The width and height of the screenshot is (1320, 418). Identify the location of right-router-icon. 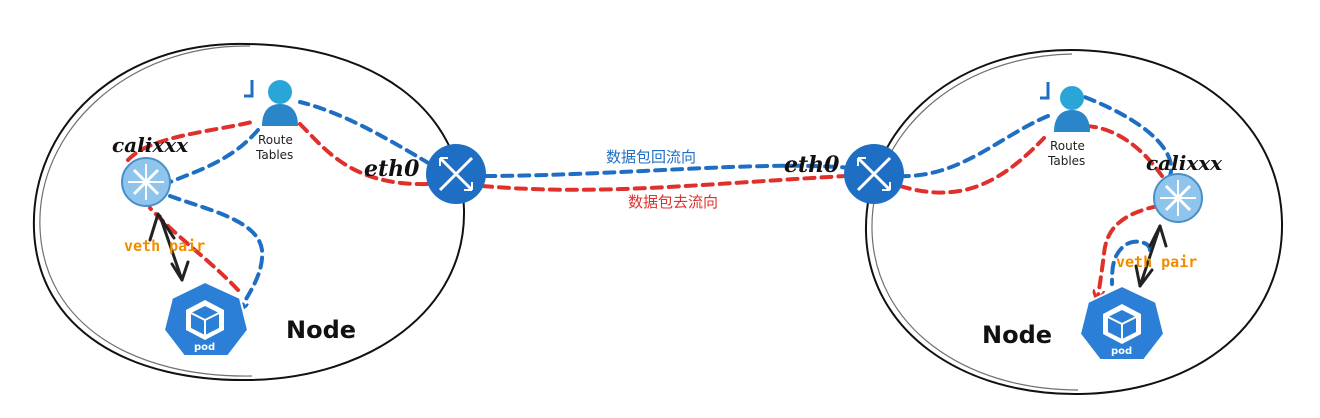
(1178, 198).